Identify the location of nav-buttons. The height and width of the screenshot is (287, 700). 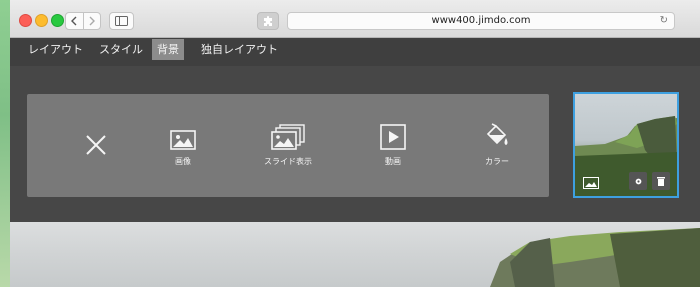
(83, 21).